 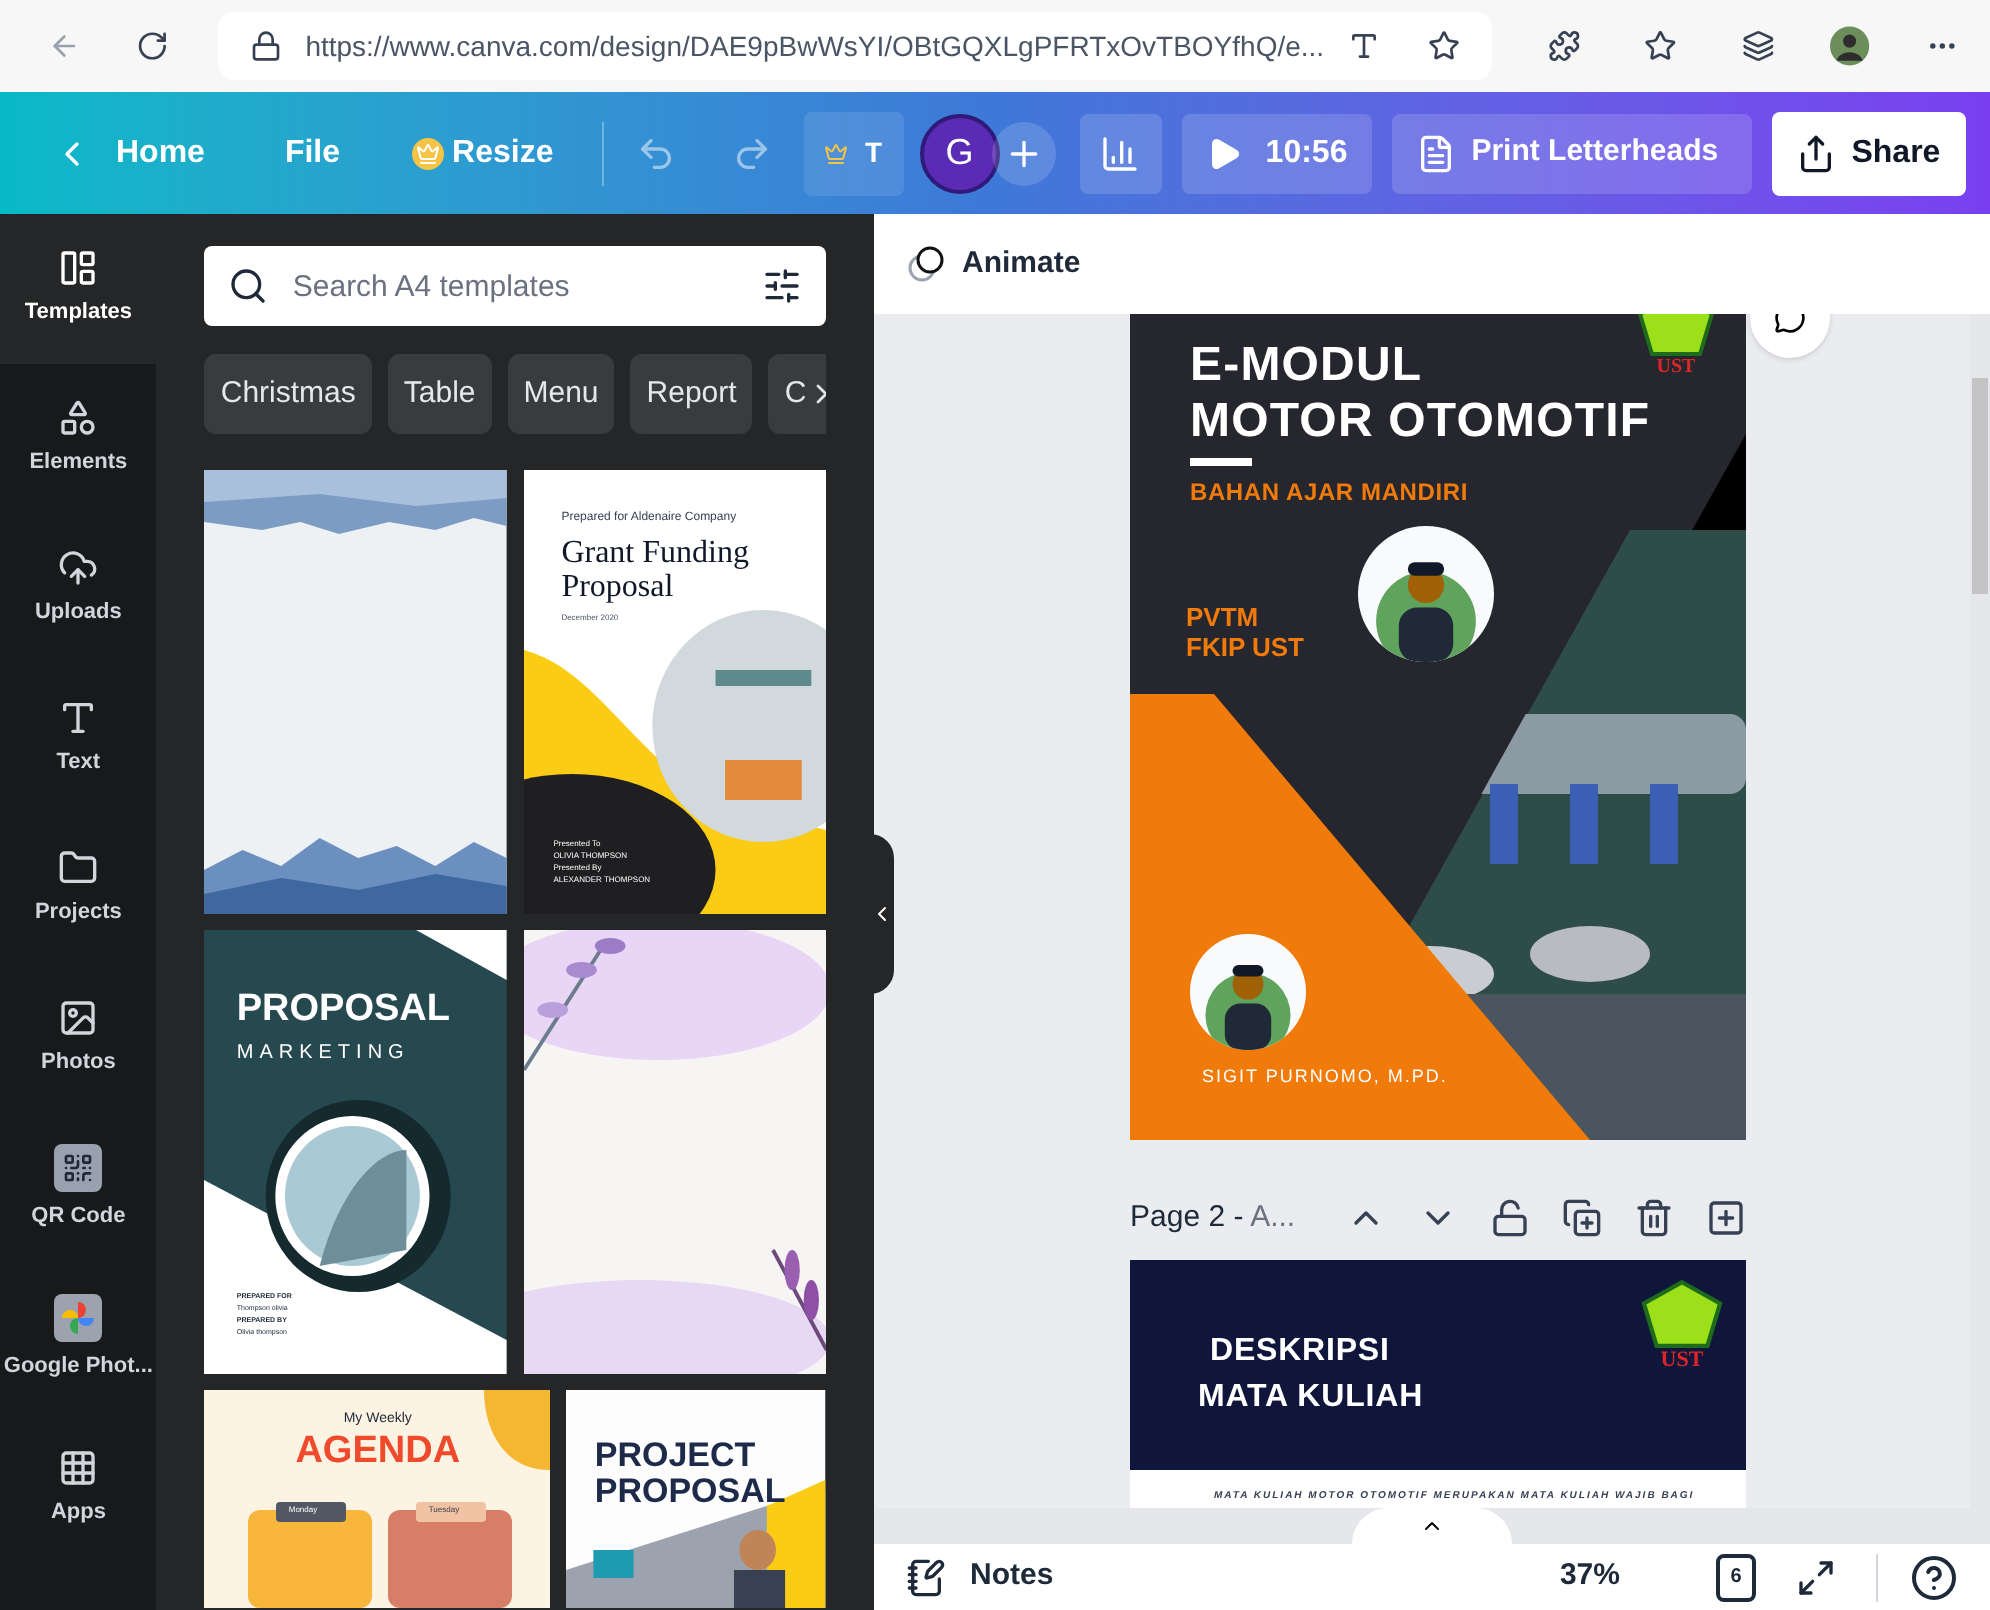 What do you see at coordinates (782, 286) in the screenshot?
I see `filter-icon` at bounding box center [782, 286].